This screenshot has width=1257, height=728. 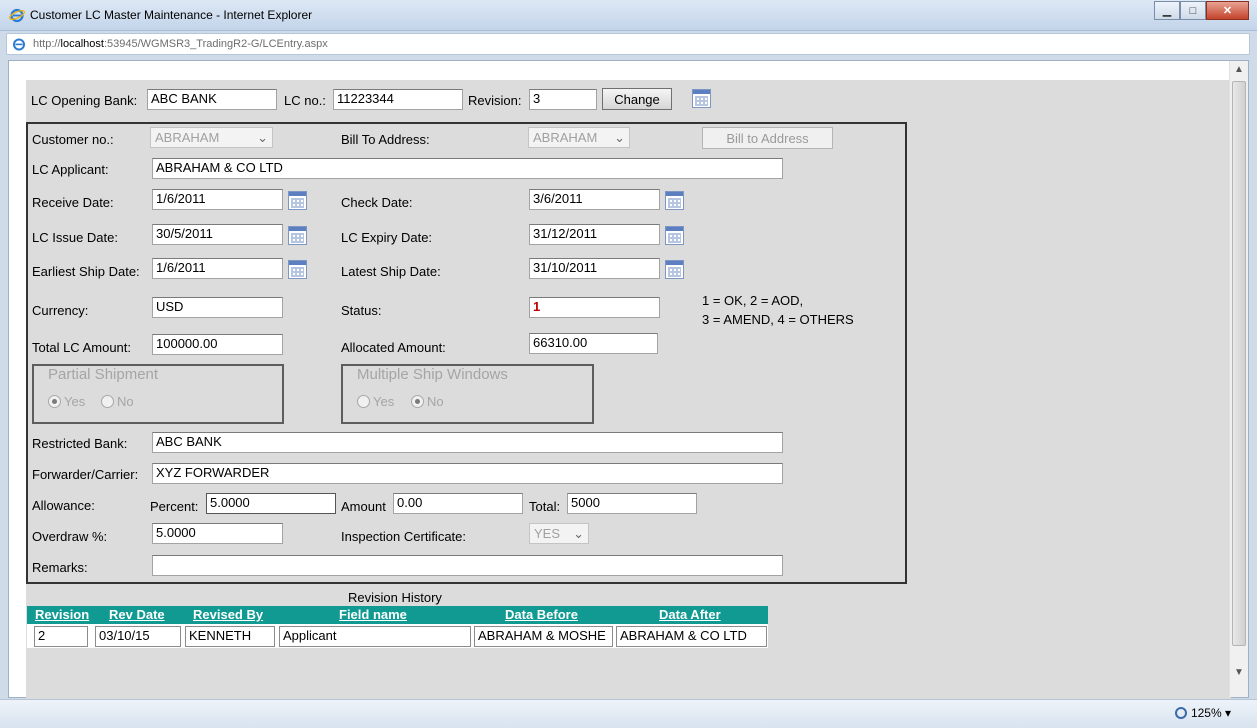 I want to click on overdraw-label: Overdraw %:, so click(x=70, y=536).